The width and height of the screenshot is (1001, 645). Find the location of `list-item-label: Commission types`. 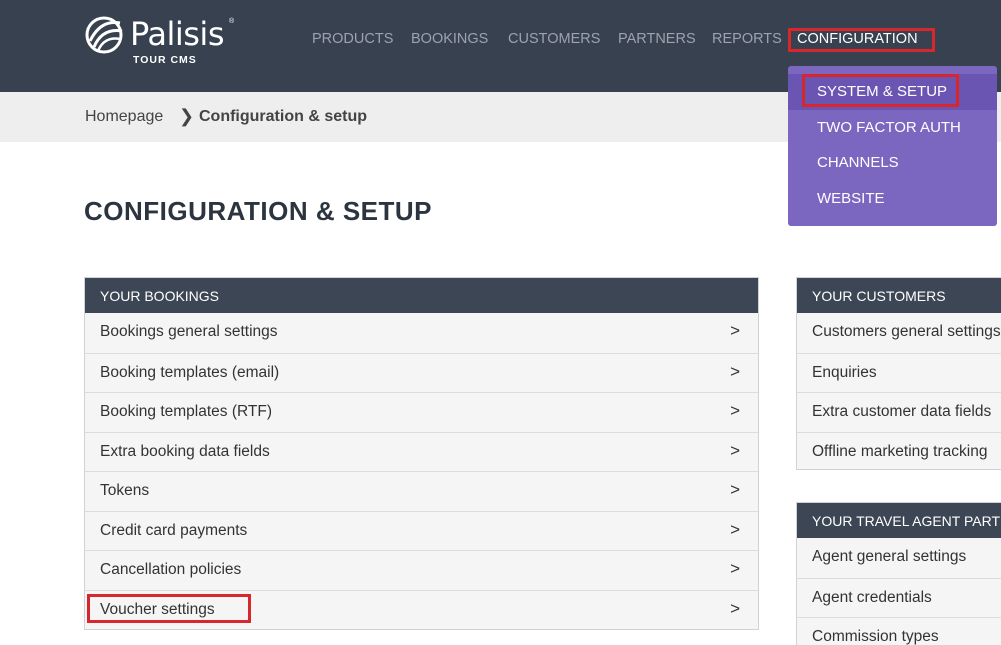

list-item-label: Commission types is located at coordinates (875, 636).